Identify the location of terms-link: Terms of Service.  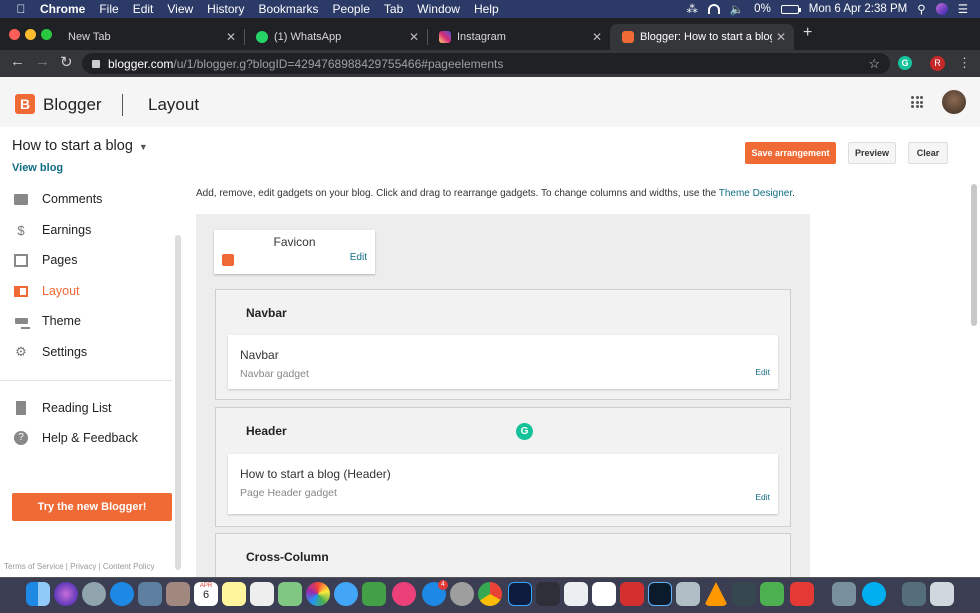
(34, 566).